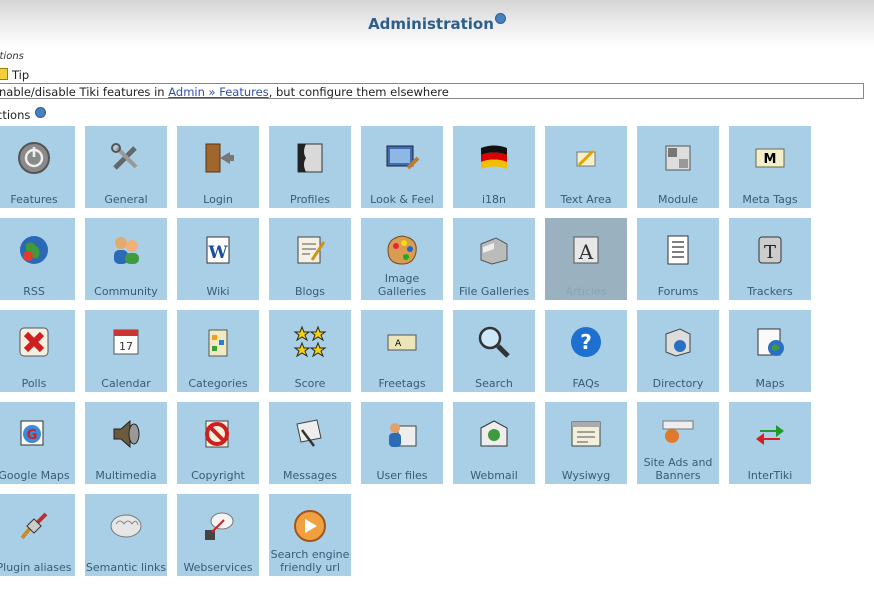  I want to click on palette-icon, so click(402, 250).